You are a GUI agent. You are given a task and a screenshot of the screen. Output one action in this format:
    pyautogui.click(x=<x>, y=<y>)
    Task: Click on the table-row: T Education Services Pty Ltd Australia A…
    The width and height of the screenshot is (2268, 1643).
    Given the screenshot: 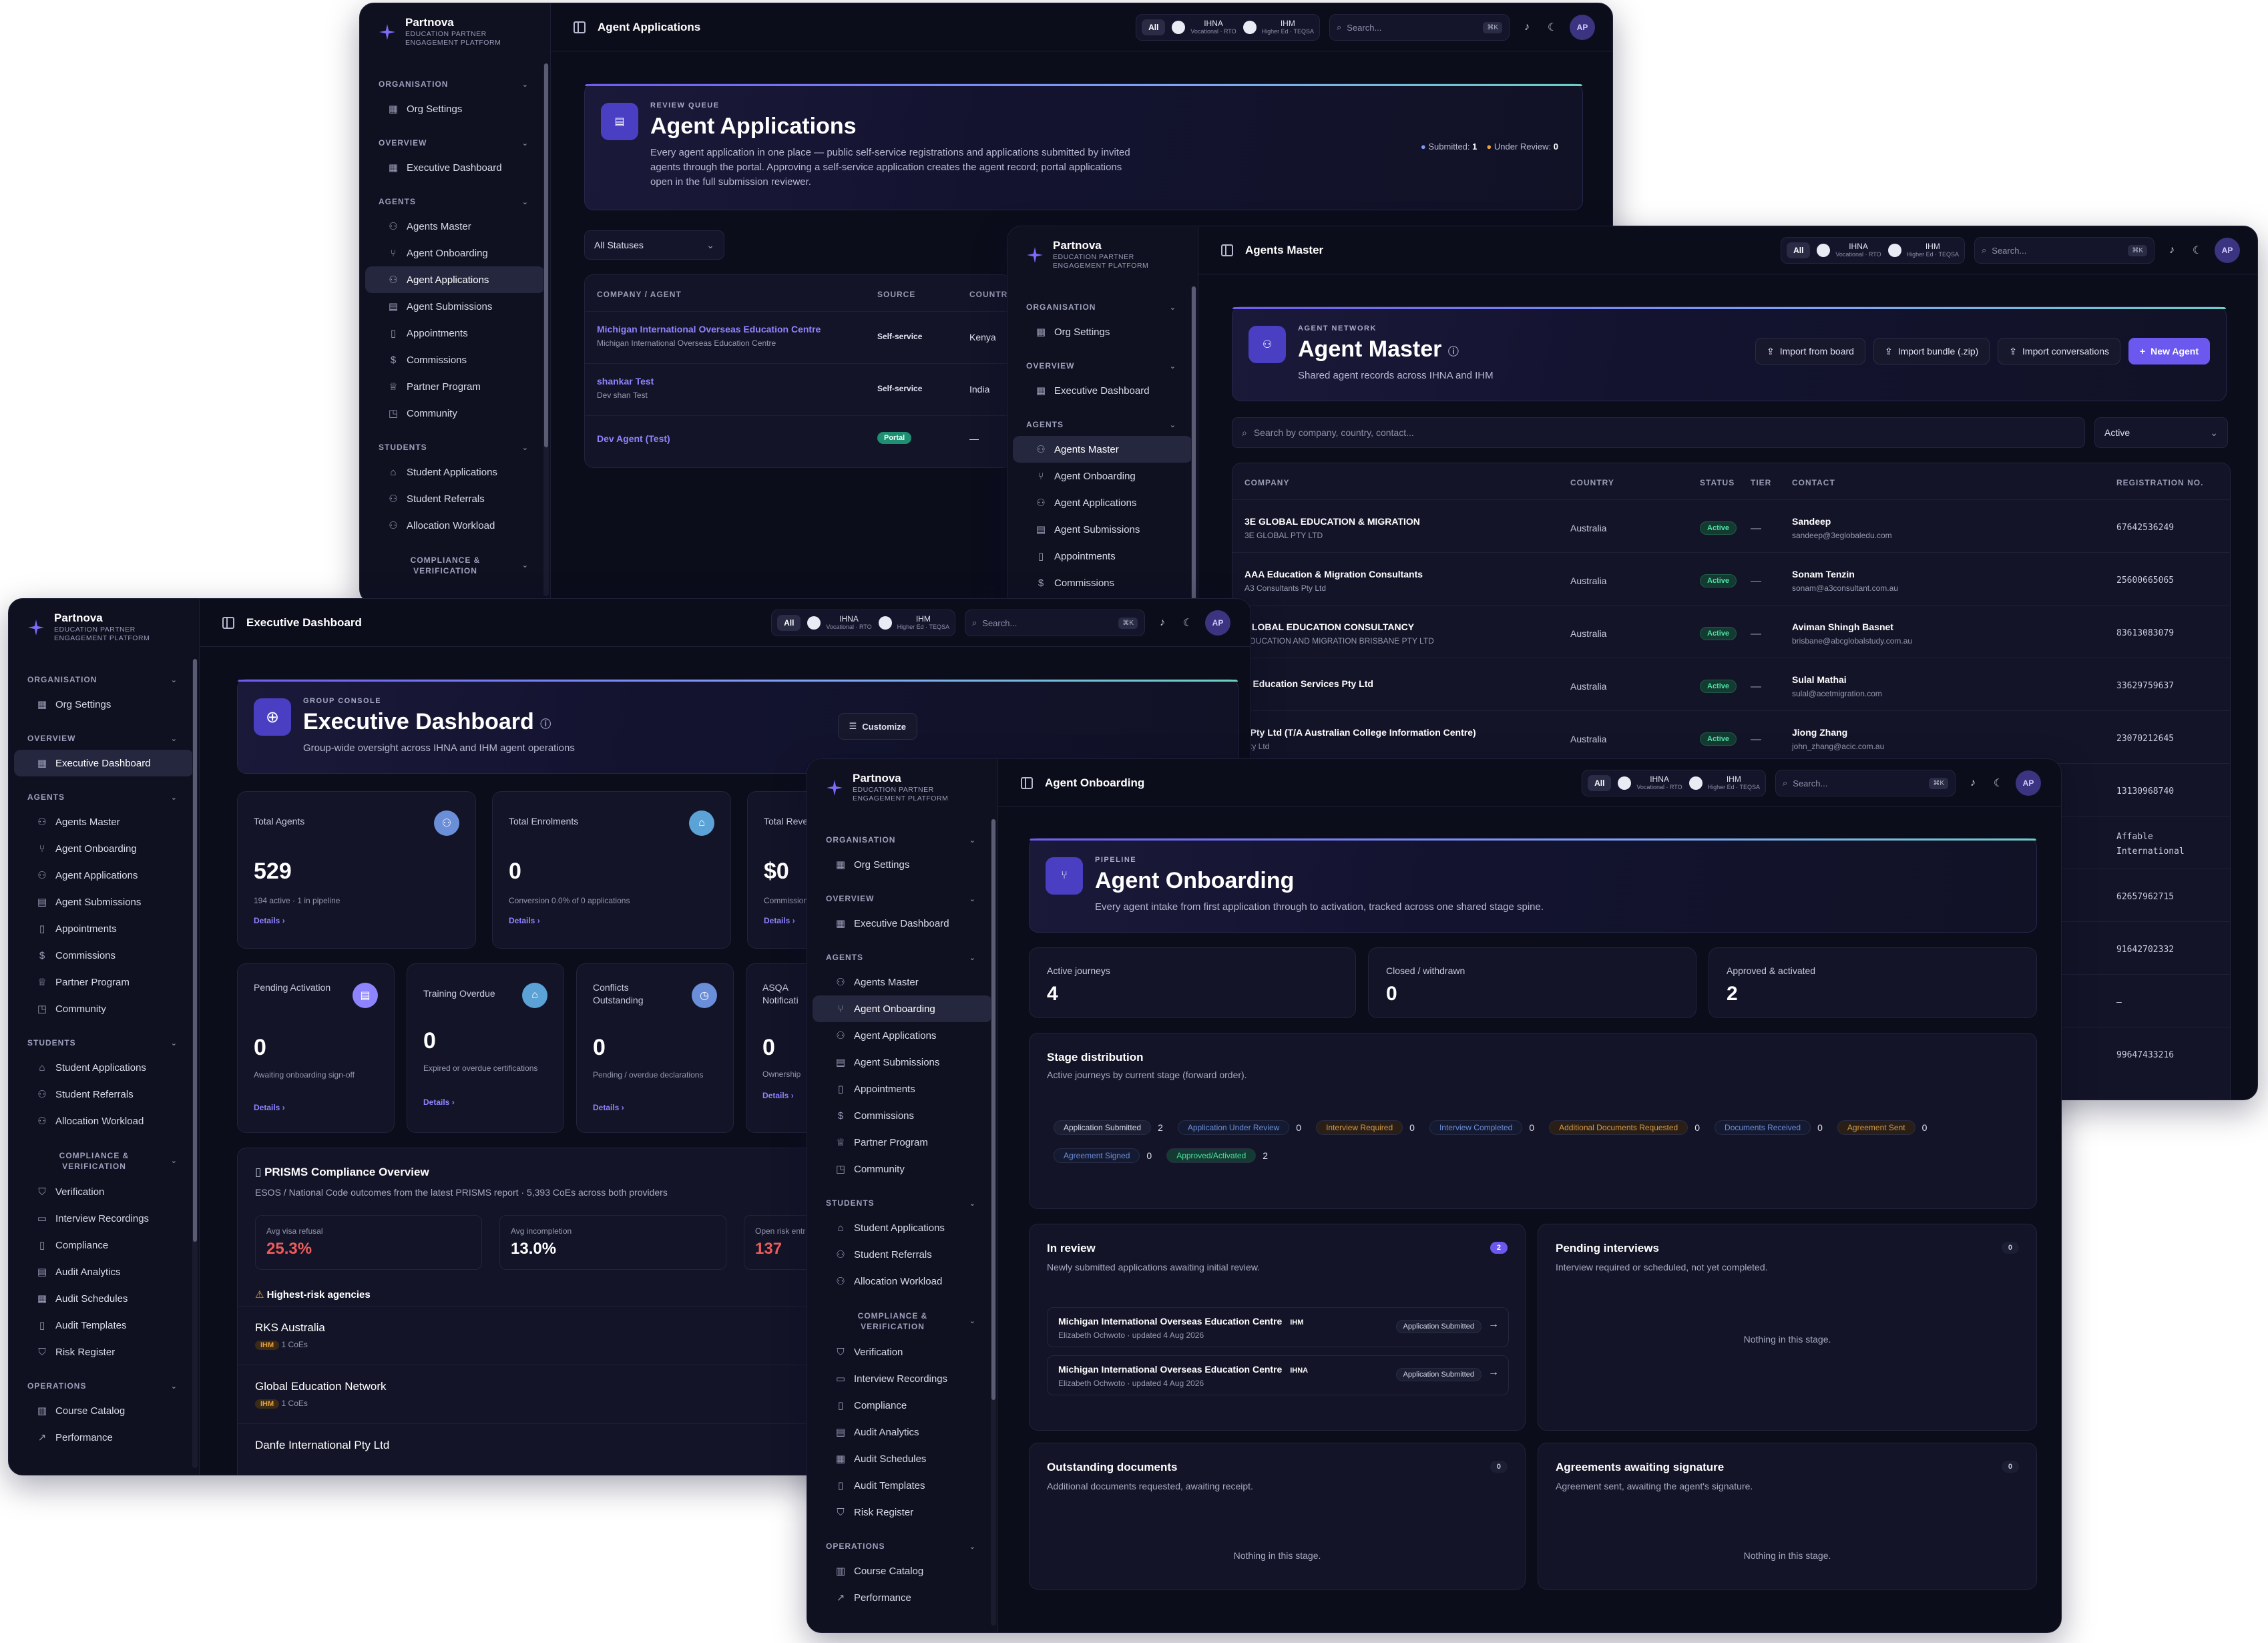 What is the action you would take?
    pyautogui.click(x=1731, y=684)
    